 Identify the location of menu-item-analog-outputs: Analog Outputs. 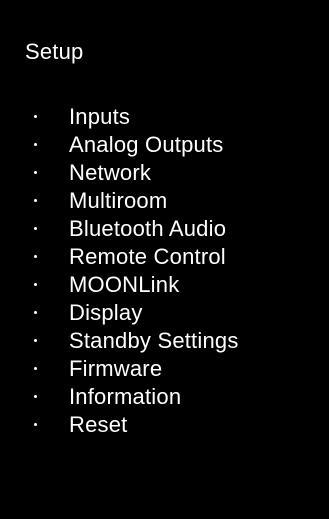
(164, 145).